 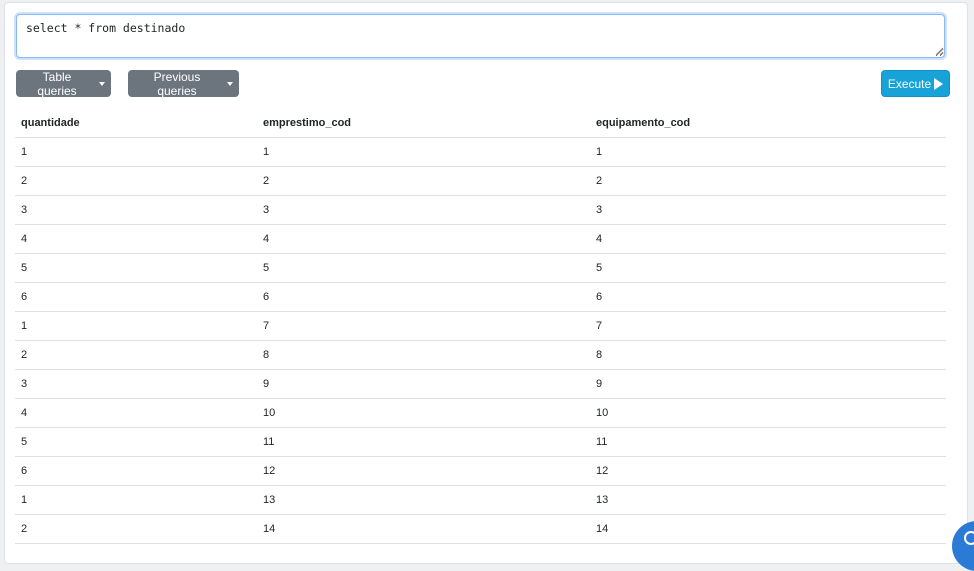 What do you see at coordinates (480, 36) in the screenshot?
I see `sql-query-input` at bounding box center [480, 36].